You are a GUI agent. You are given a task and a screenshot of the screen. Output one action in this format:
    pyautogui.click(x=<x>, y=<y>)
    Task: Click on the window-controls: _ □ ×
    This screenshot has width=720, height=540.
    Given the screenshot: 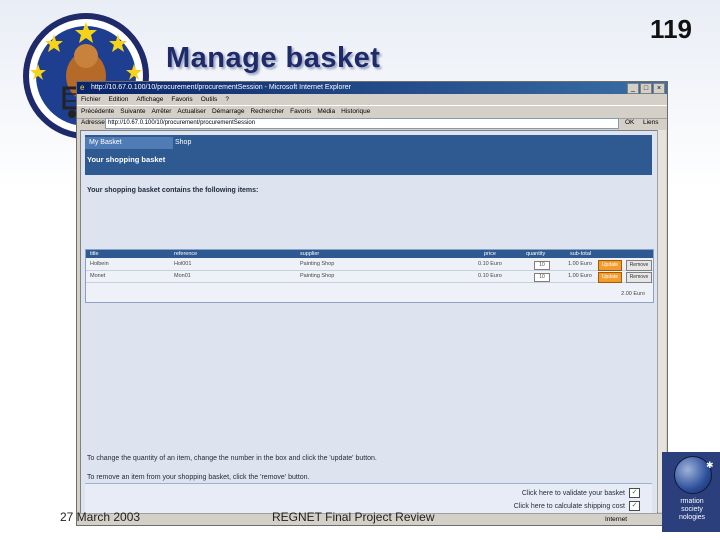 What is the action you would take?
    pyautogui.click(x=646, y=88)
    